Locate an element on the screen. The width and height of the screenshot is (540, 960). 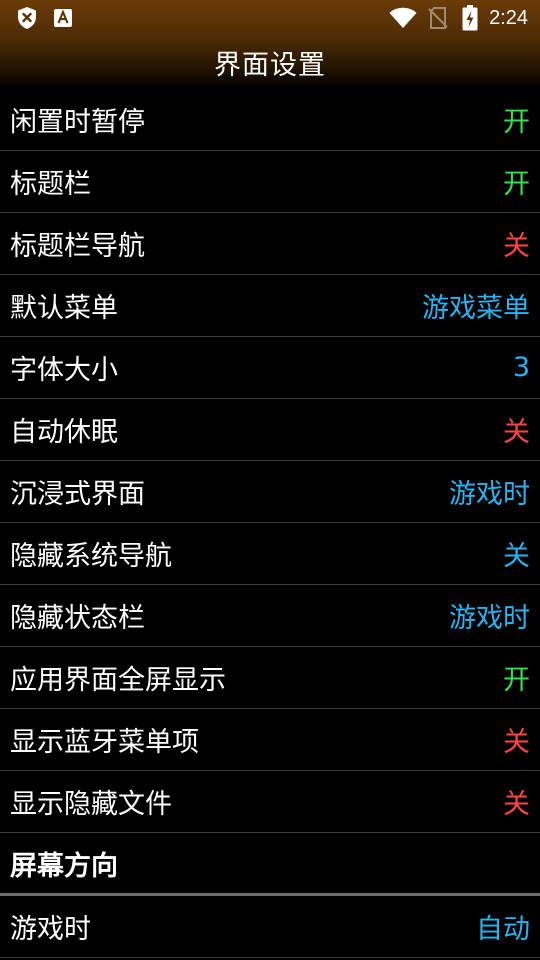
setting-label: 隐藏状态栏 is located at coordinates (77, 618).